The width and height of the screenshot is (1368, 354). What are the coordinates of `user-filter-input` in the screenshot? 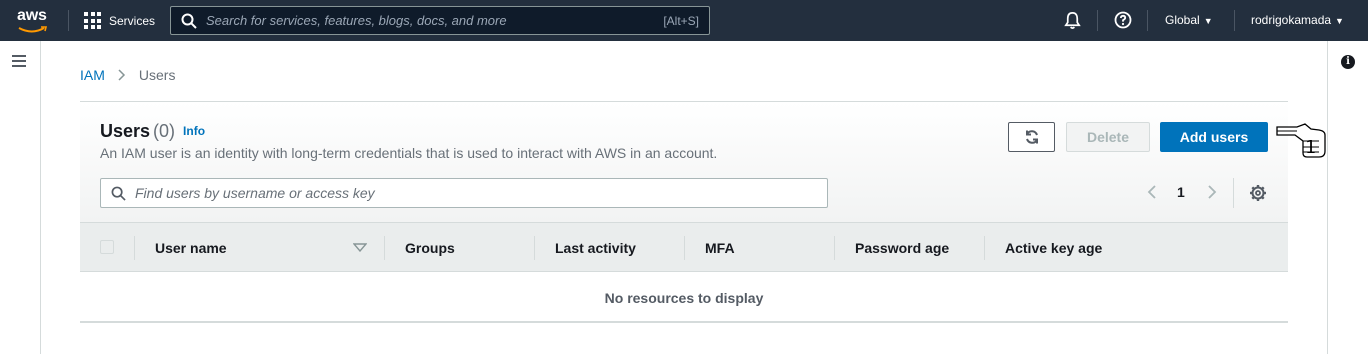 It's located at (481, 193).